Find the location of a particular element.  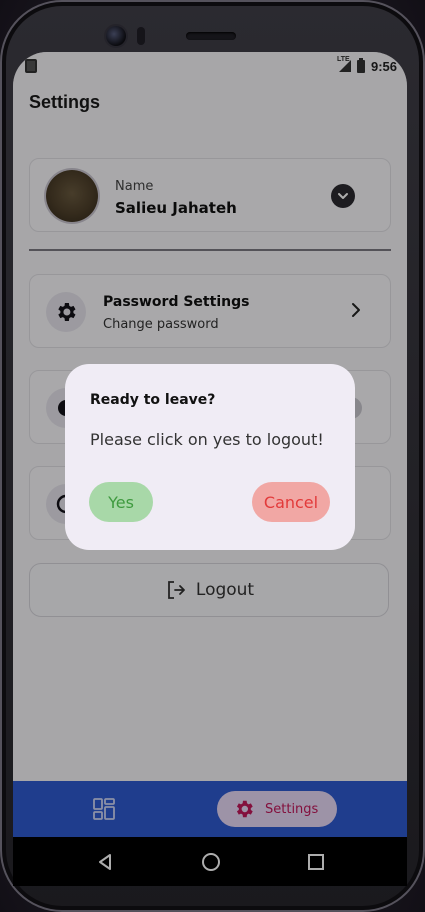

dialog-title: Ready to leave? is located at coordinates (153, 400).